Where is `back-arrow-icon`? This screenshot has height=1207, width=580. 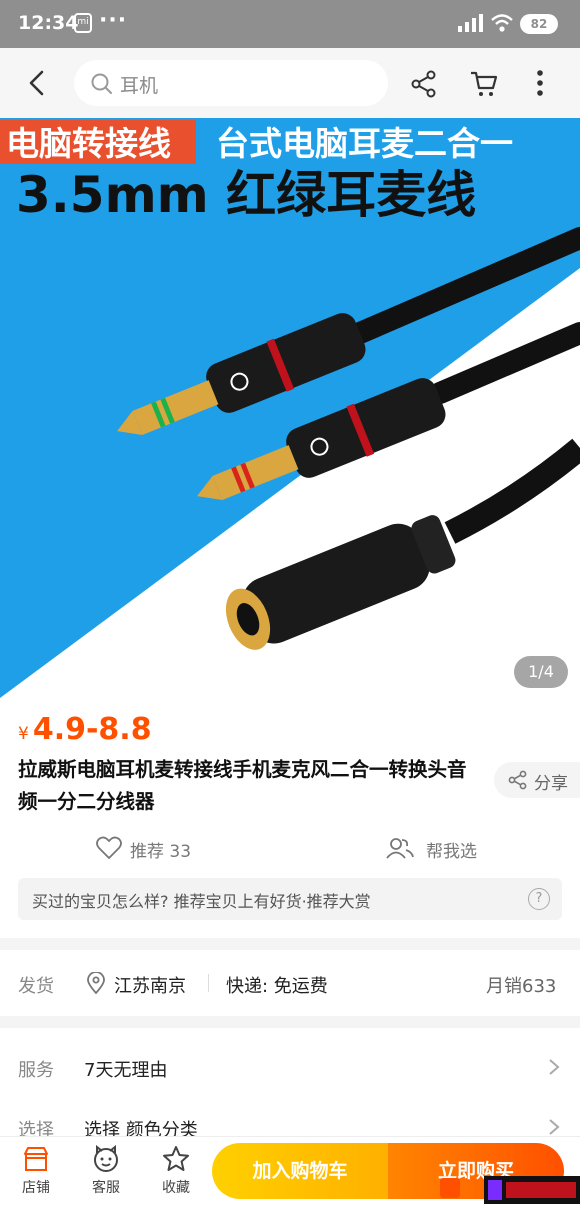 back-arrow-icon is located at coordinates (37, 83).